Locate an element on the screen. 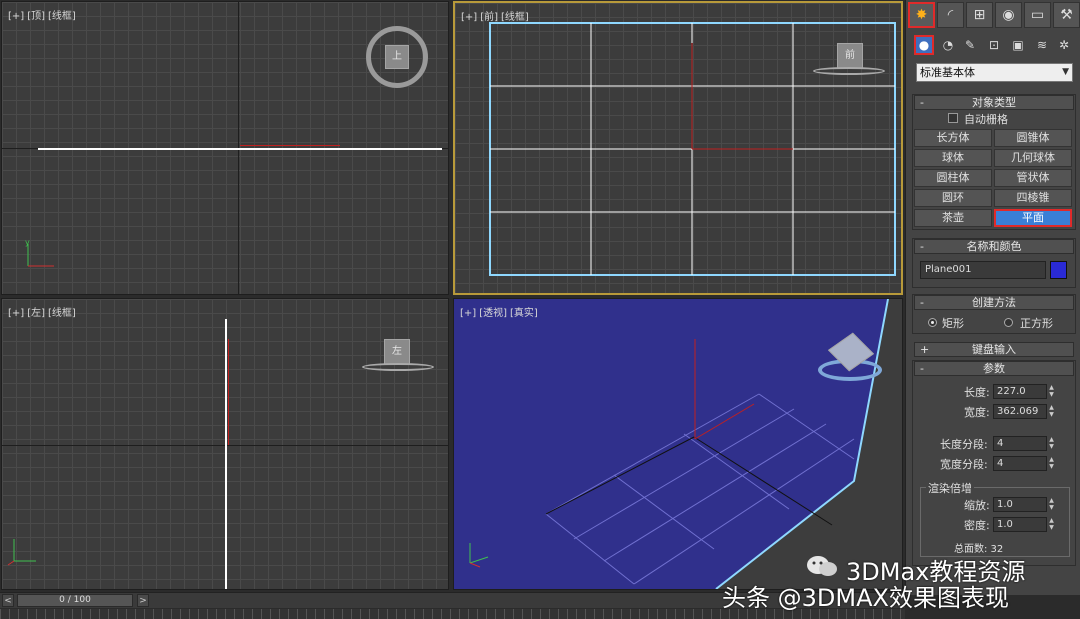 The image size is (1080, 619). helpers-category: ▣ is located at coordinates (1018, 45).